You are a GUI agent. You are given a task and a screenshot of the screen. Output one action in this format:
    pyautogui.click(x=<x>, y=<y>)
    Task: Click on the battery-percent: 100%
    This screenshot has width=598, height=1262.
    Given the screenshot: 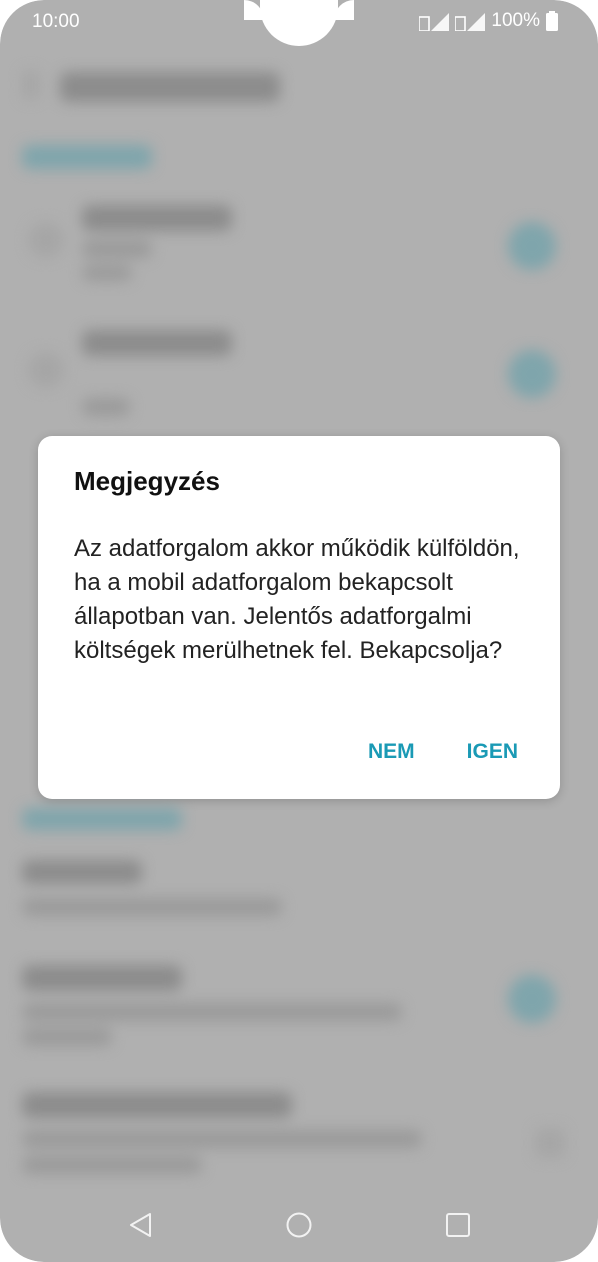 What is the action you would take?
    pyautogui.click(x=515, y=20)
    